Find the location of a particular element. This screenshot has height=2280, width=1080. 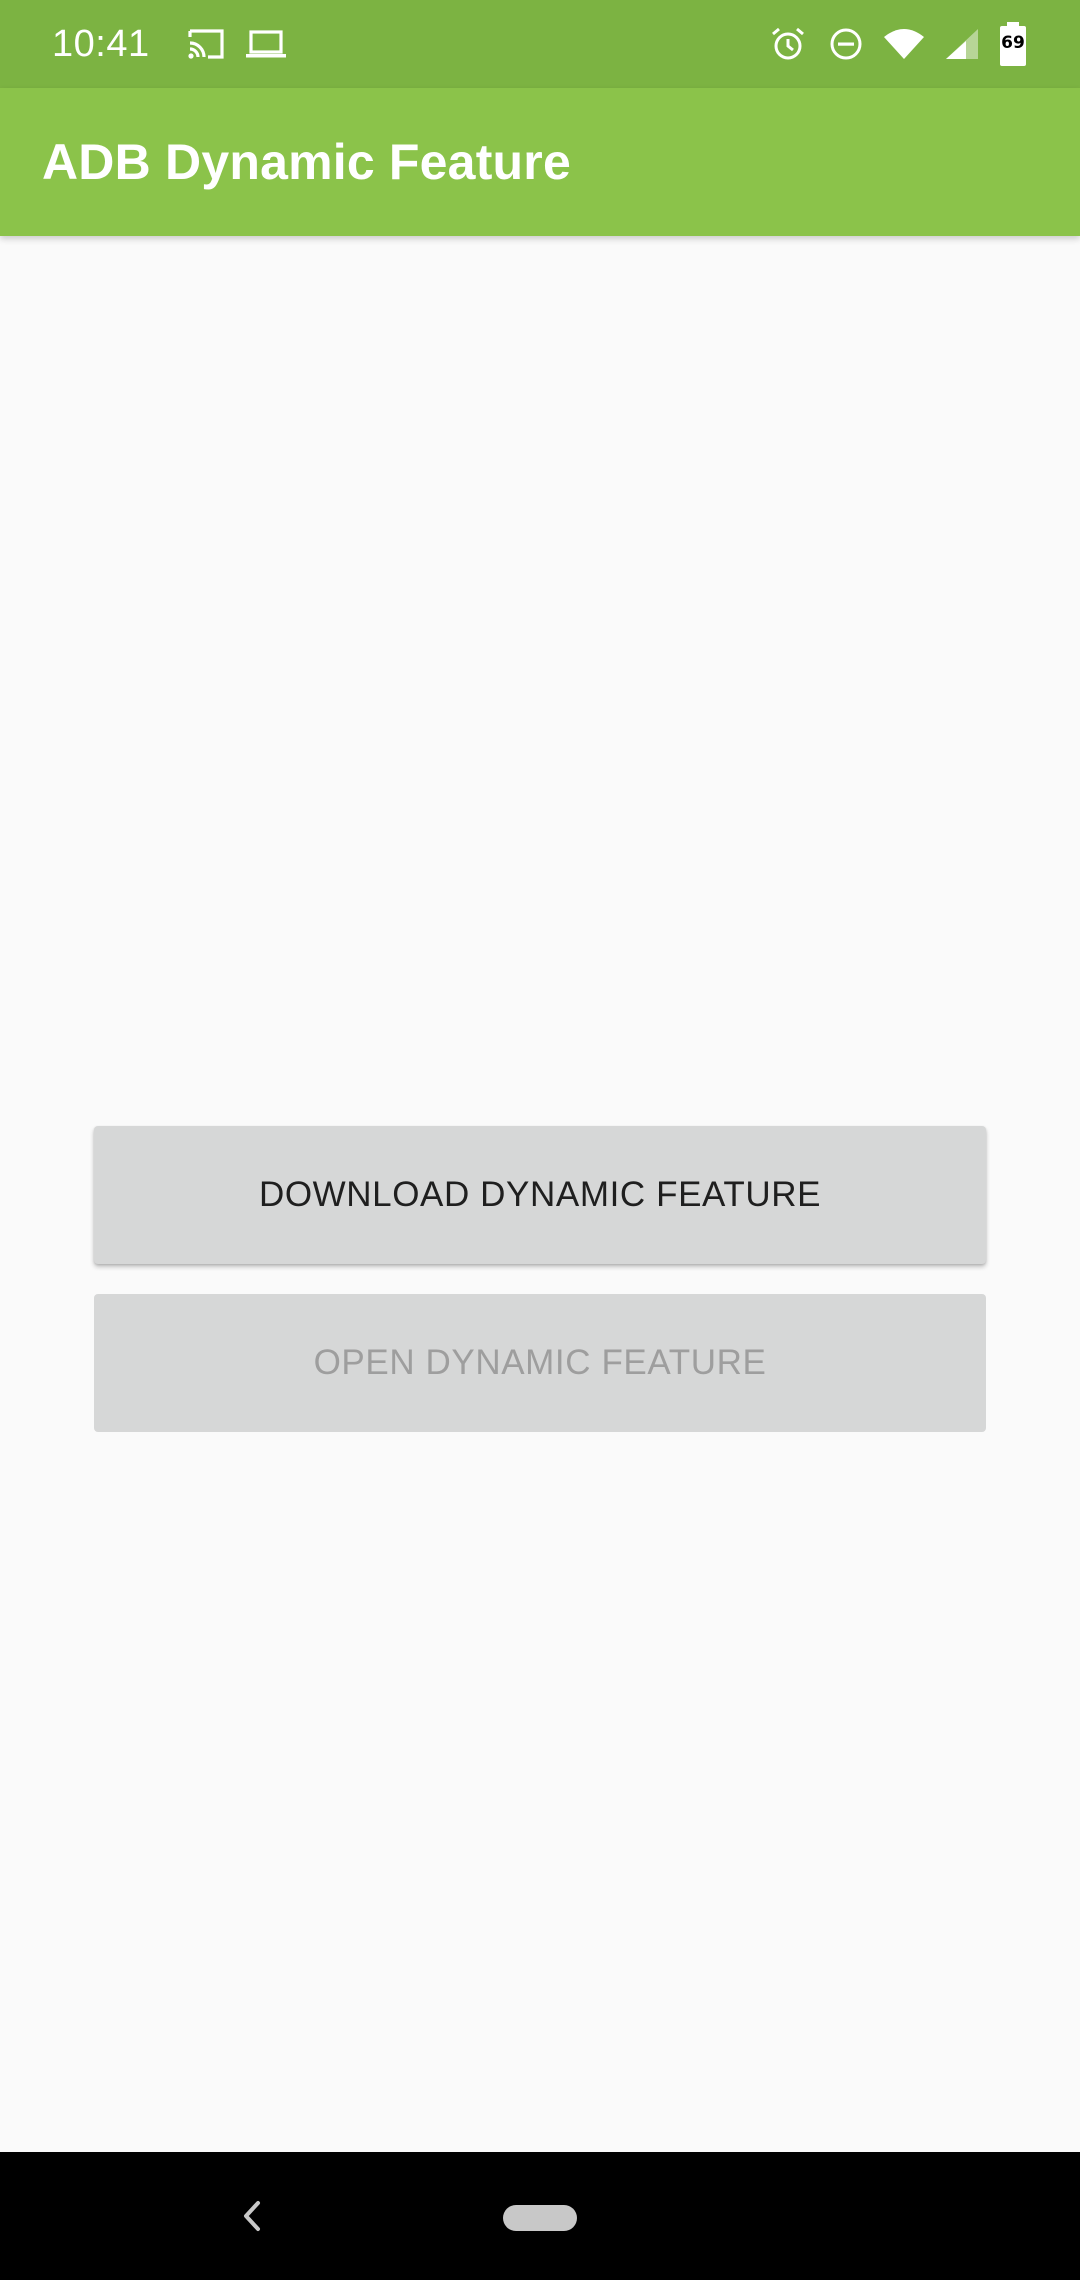

battery-icon: 69 is located at coordinates (1013, 44).